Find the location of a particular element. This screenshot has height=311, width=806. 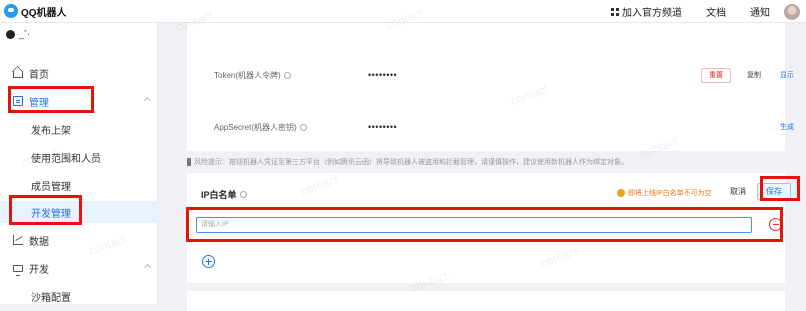

sidebar-item-label: 开发 is located at coordinates (39, 270).